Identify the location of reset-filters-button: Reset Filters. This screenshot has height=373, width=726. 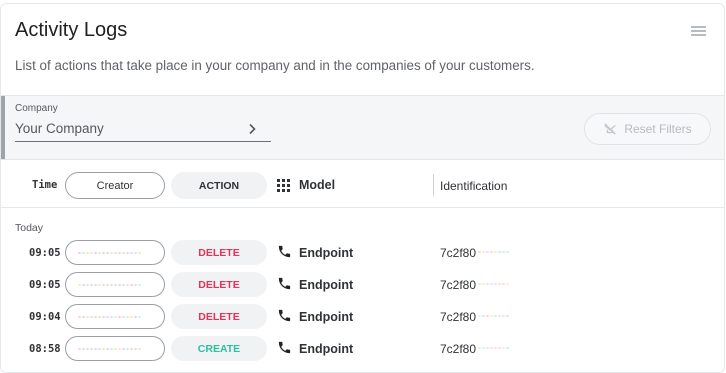
(647, 129).